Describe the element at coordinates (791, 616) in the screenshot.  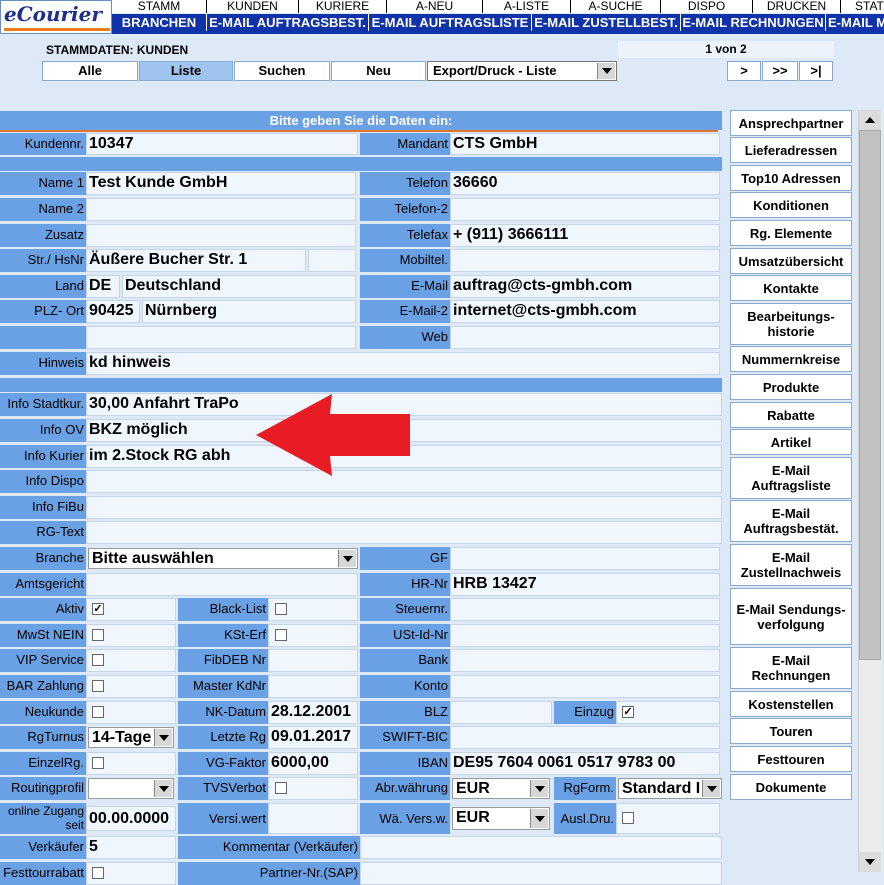
I see `side-email-sendungsverfolgung: E-Mail Sendungs- verfolgung` at that location.